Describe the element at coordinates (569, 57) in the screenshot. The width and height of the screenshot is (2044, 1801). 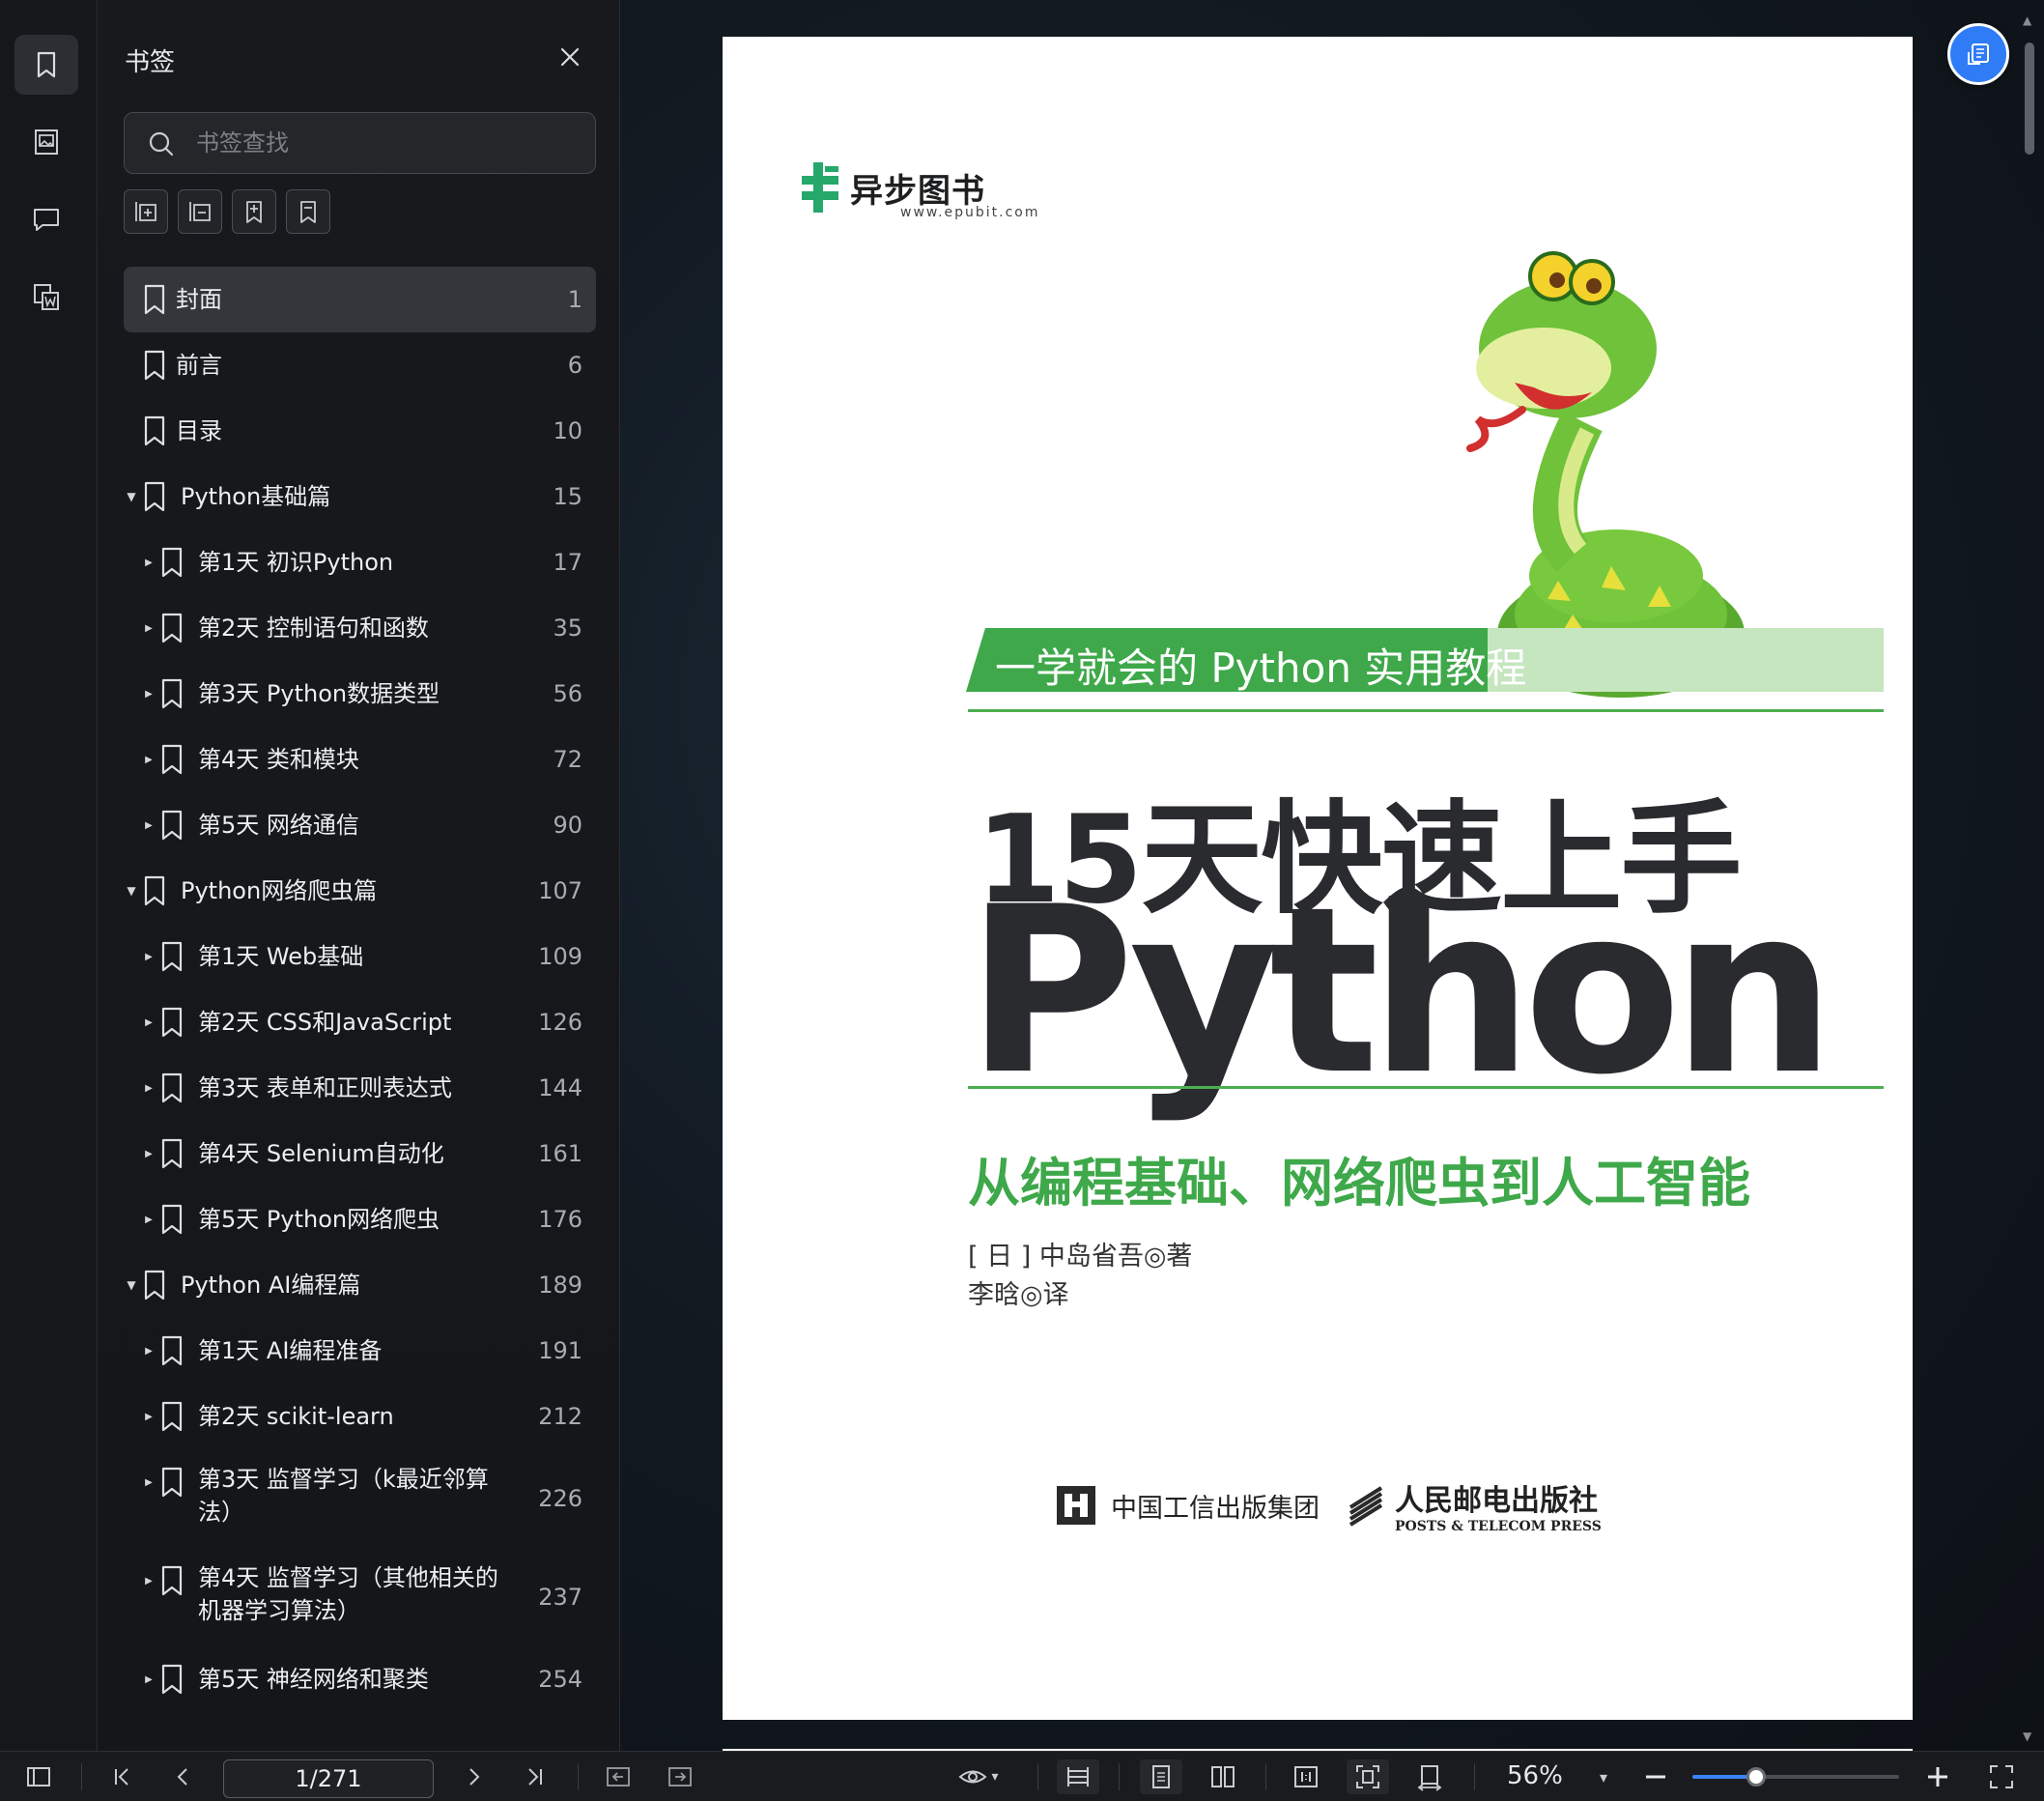
I see `close-icon` at that location.